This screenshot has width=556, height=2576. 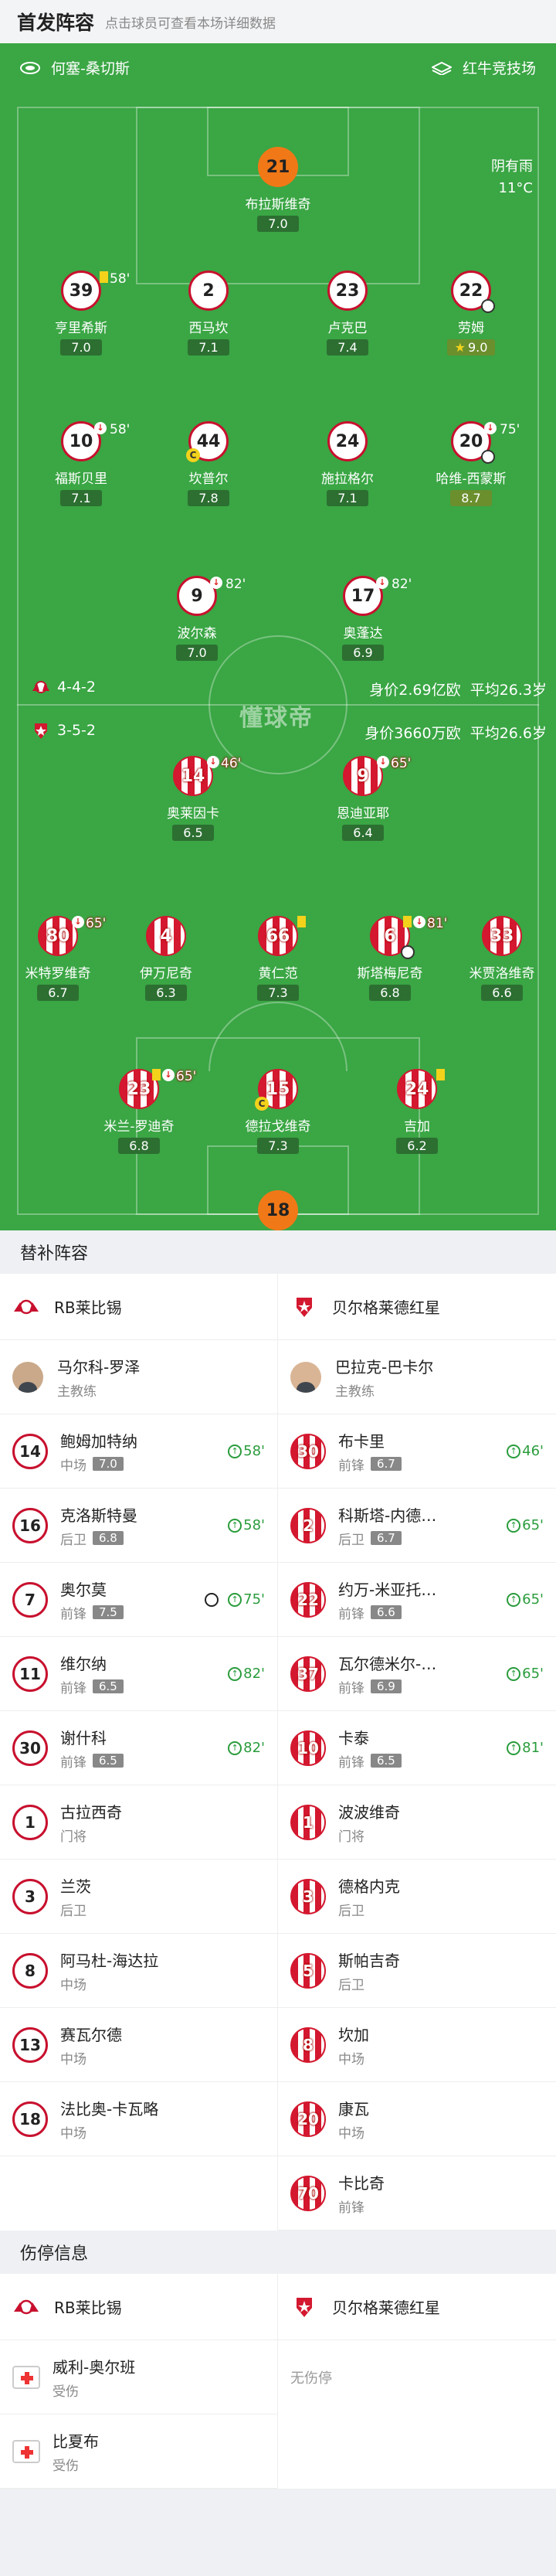 I want to click on player-name: 吉加, so click(x=417, y=1127).